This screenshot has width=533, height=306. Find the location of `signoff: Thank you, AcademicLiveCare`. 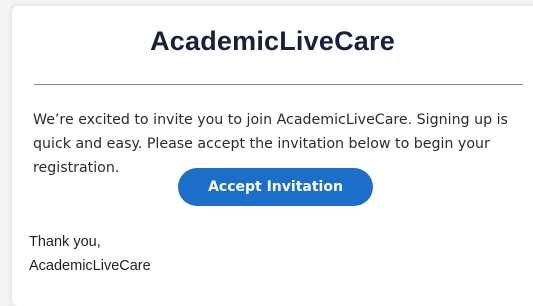

signoff: Thank you, AcademicLiveCare is located at coordinates (90, 254).